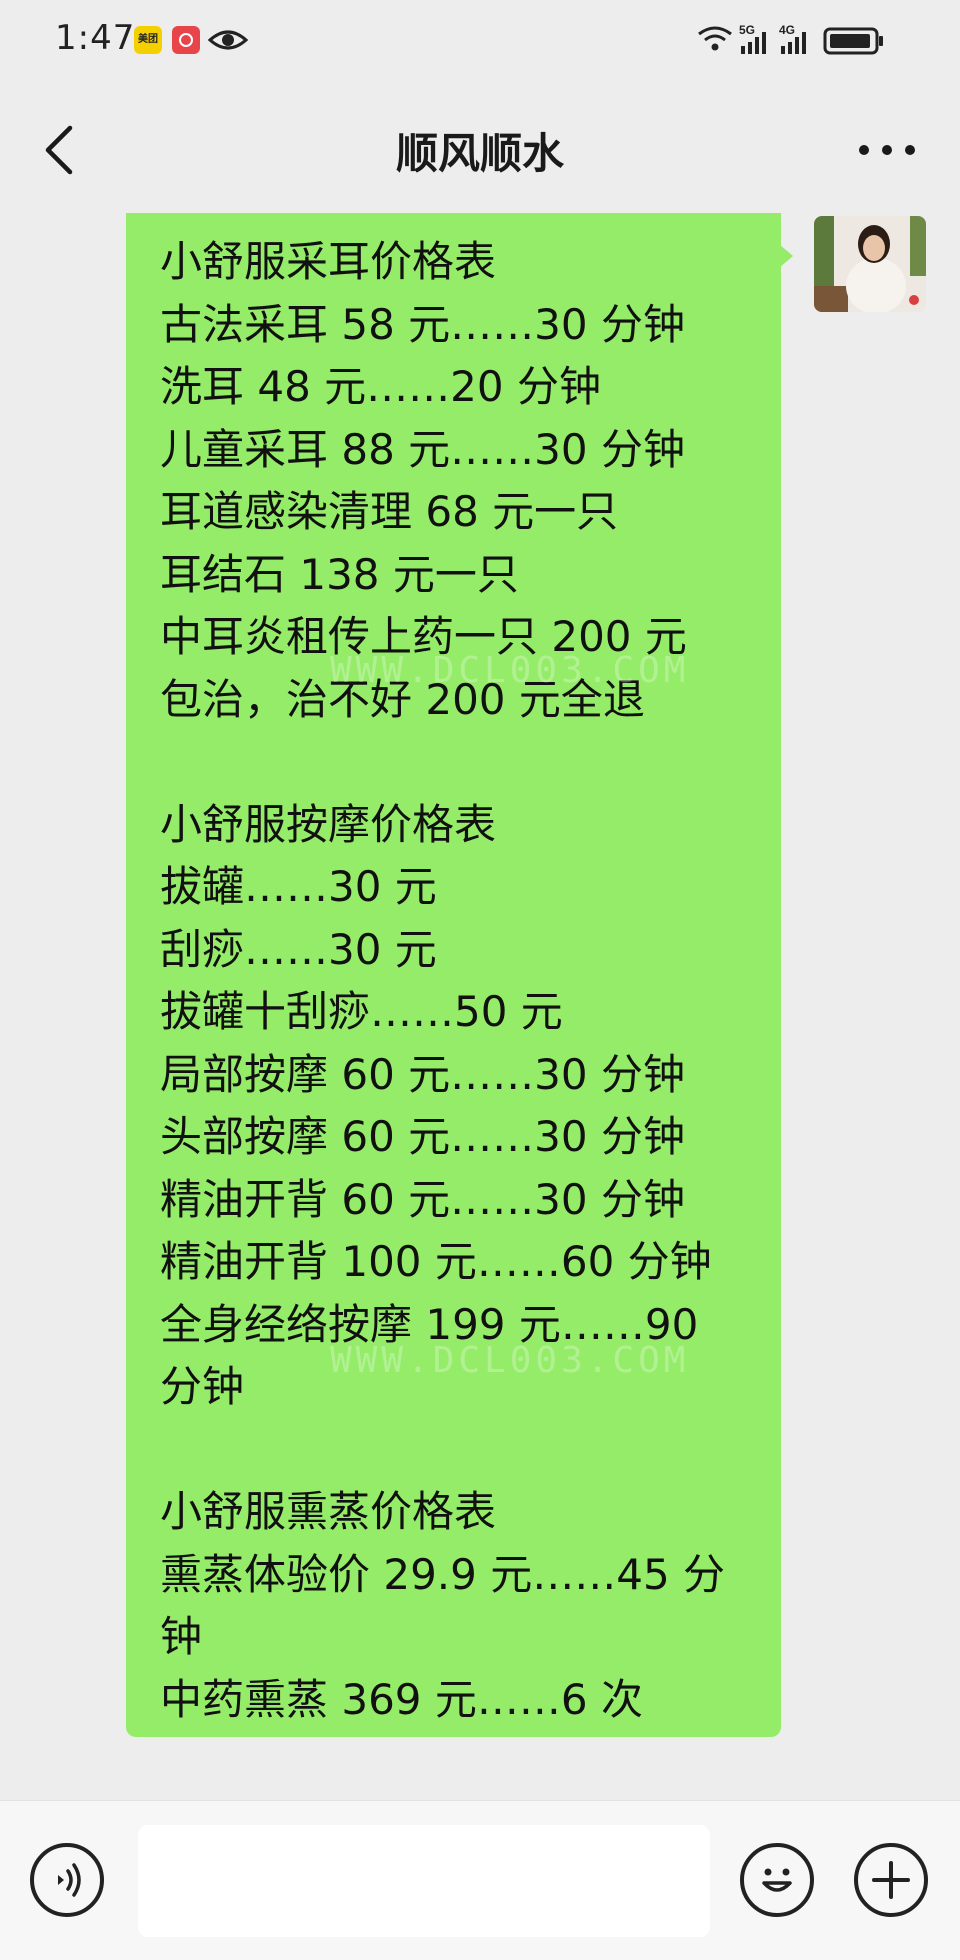  I want to click on message-line: 小舒服熏蒸价格表, so click(328, 1511).